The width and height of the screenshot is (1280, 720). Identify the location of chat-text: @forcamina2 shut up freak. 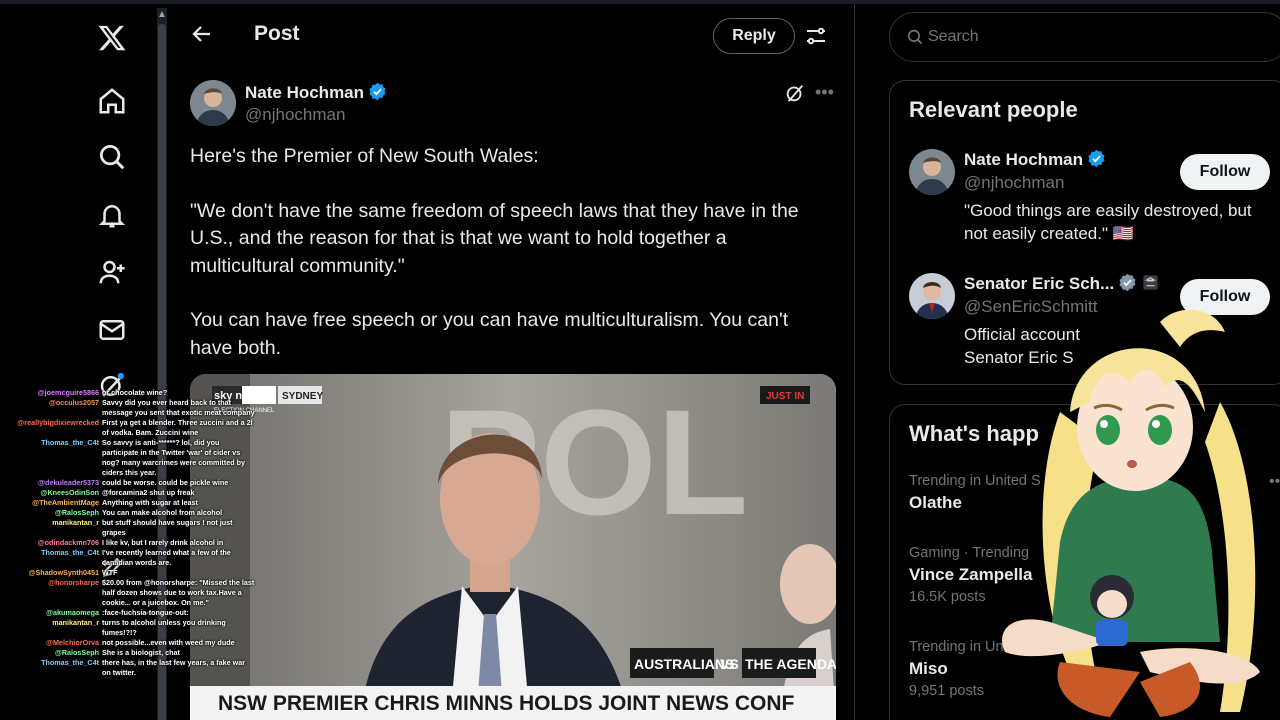
(148, 492).